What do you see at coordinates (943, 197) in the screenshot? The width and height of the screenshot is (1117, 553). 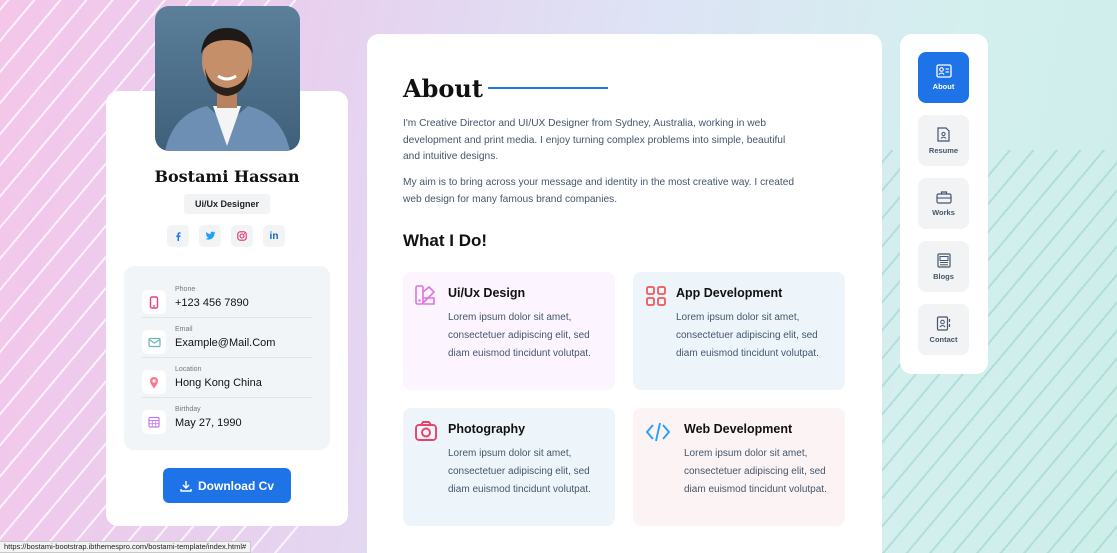 I see `briefcase-icon` at bounding box center [943, 197].